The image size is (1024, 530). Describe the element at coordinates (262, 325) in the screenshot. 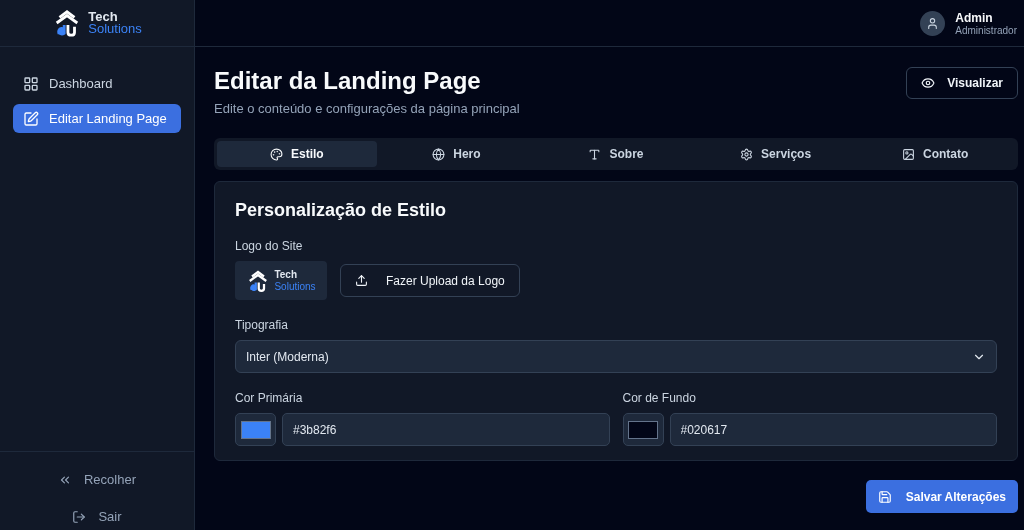

I see `field-label: Tipografia` at that location.